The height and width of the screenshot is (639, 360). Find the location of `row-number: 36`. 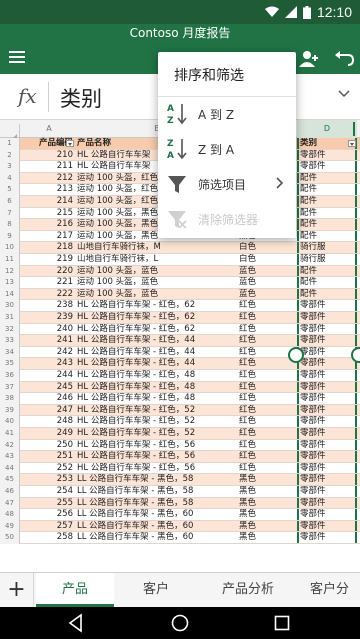

row-number: 36 is located at coordinates (10, 376).